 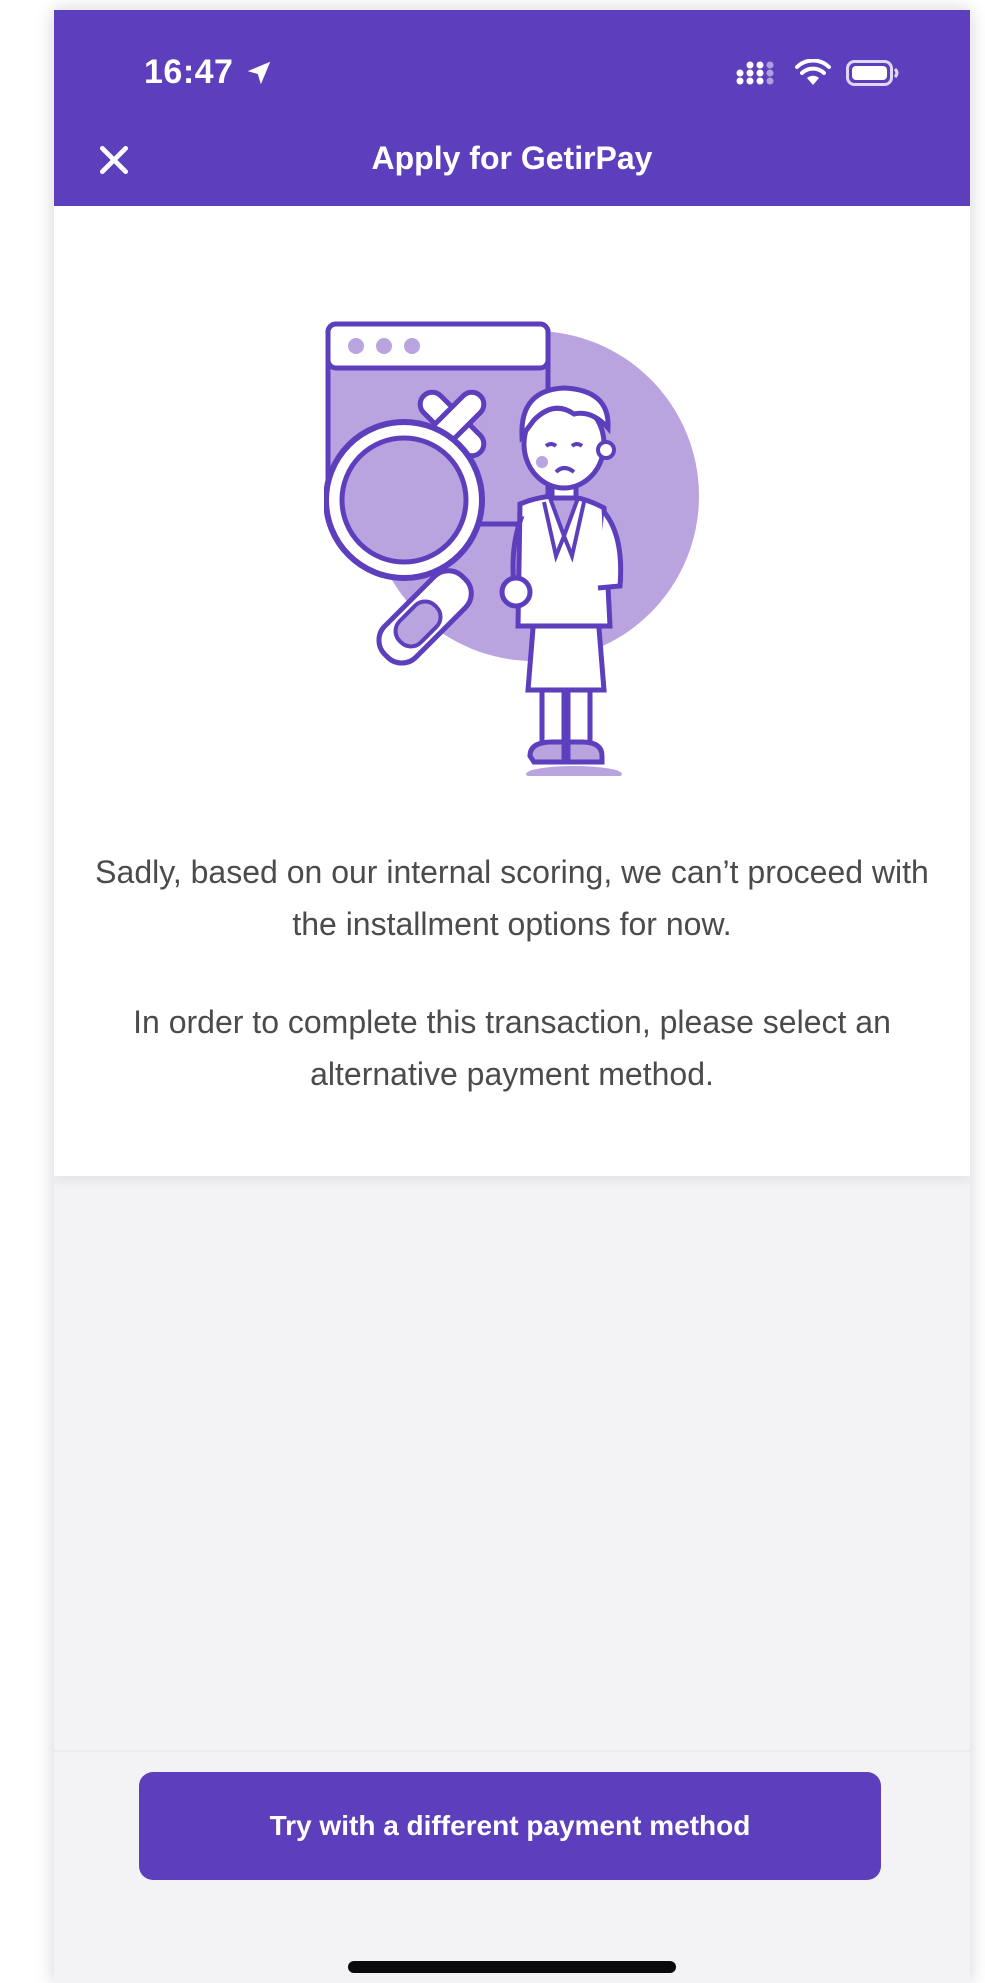 What do you see at coordinates (813, 72) in the screenshot?
I see `wifi-icon` at bounding box center [813, 72].